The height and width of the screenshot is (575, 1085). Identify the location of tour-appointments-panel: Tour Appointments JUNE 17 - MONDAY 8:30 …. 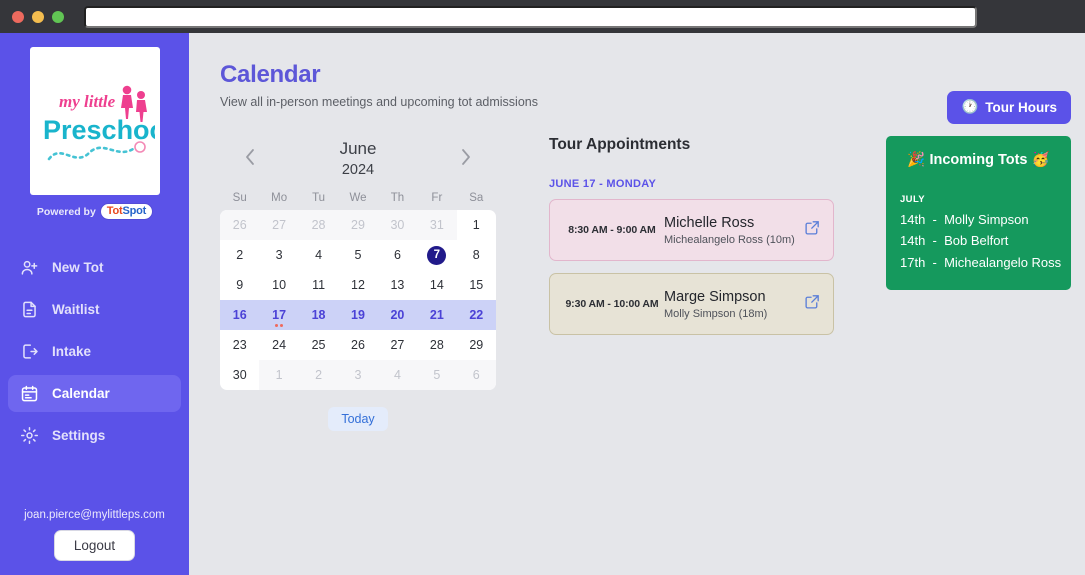
(691, 283).